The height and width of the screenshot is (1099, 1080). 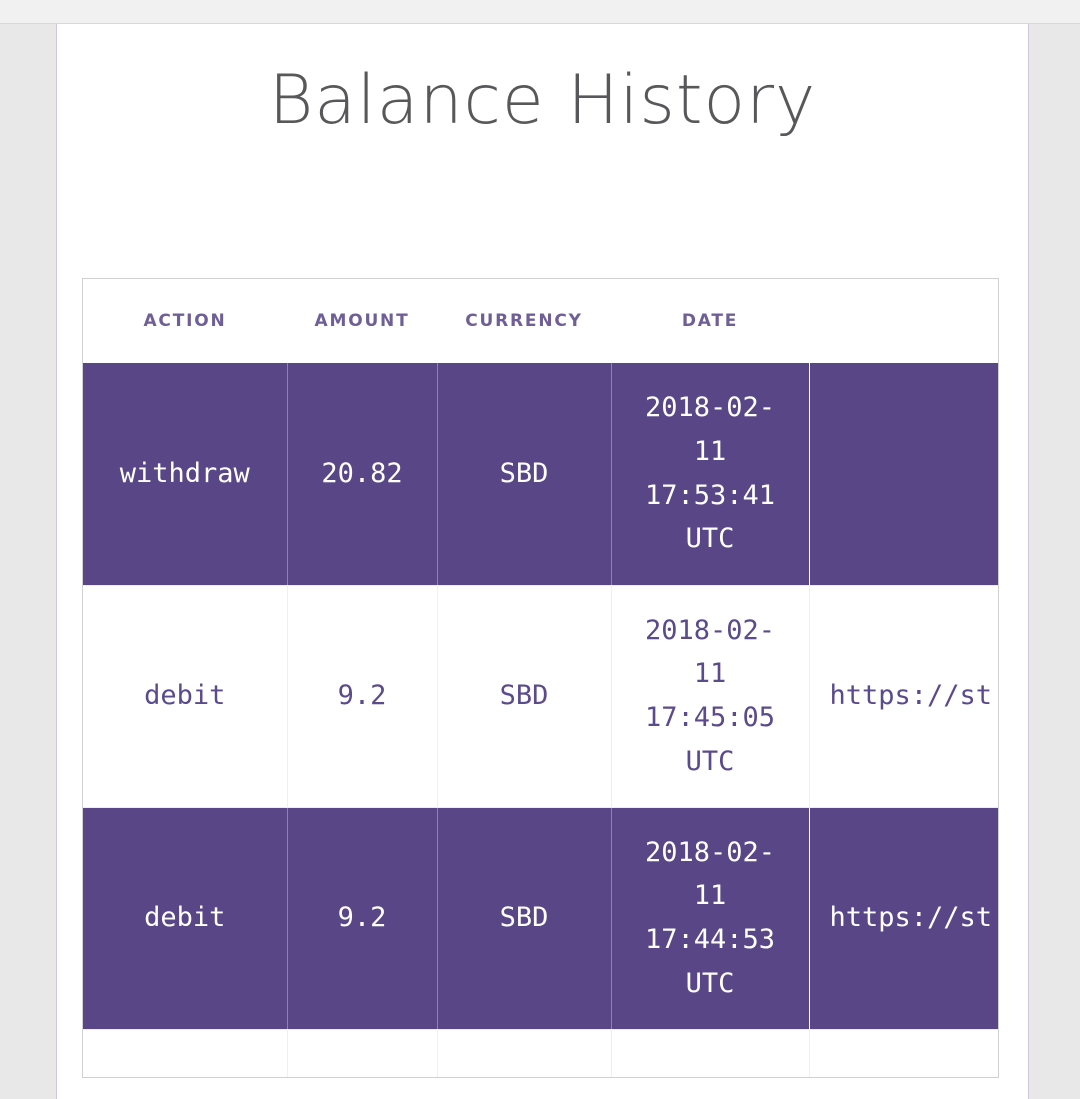 I want to click on browser-chrome-bar, so click(x=540, y=12).